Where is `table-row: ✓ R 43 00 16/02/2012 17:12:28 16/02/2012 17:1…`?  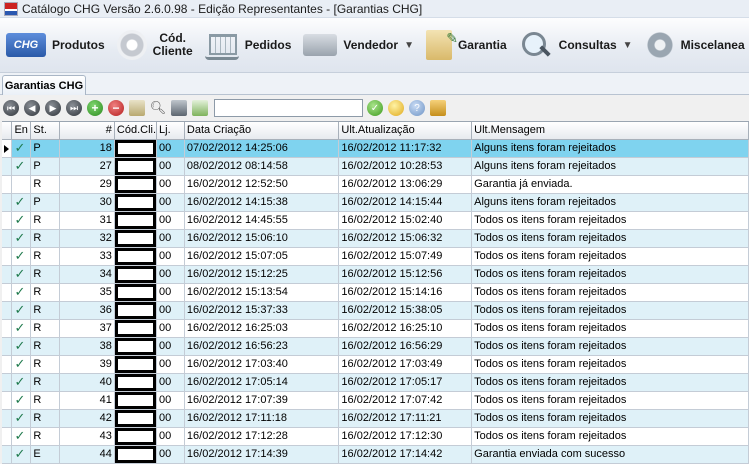 table-row: ✓ R 43 00 16/02/2012 17:12:28 16/02/2012 17:1… is located at coordinates (375, 436).